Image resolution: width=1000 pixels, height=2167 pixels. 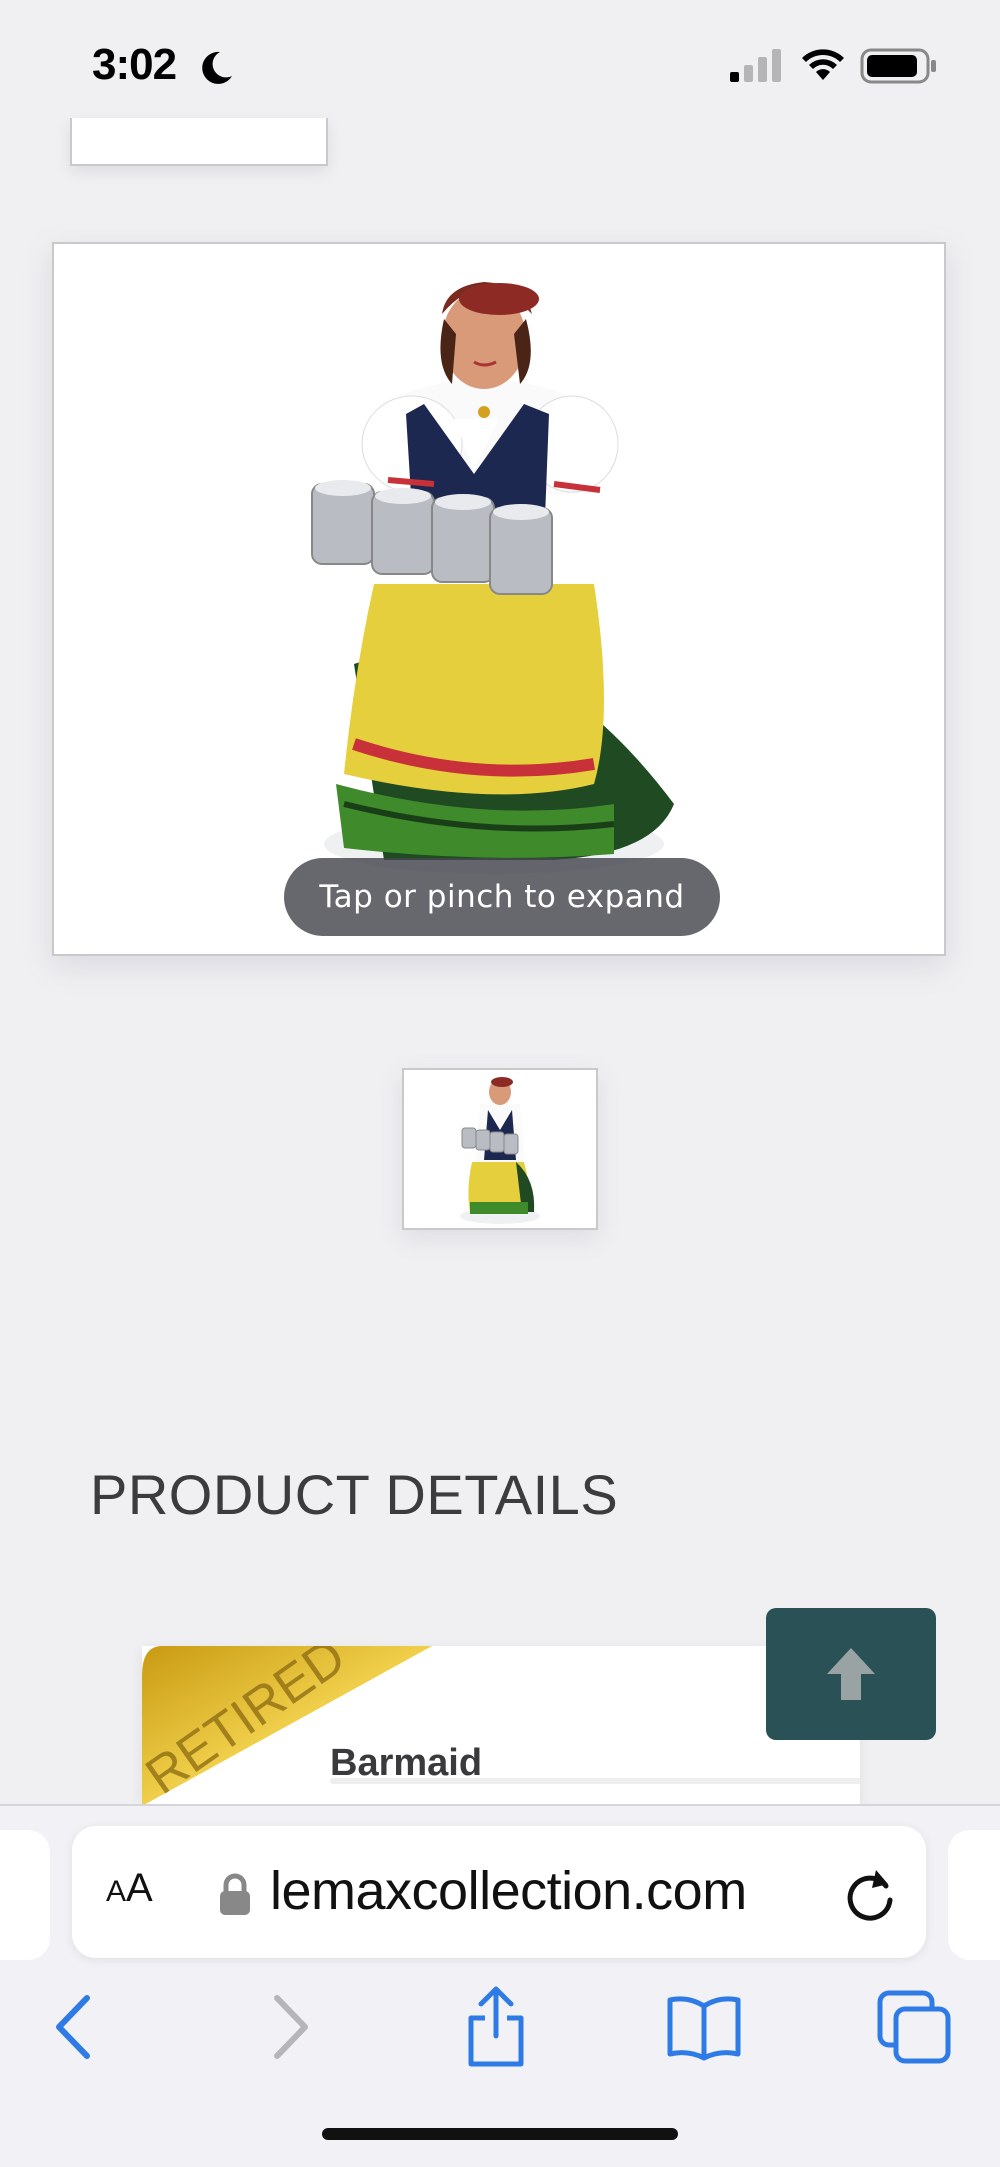 I want to click on forward-button, so click(x=290, y=2027).